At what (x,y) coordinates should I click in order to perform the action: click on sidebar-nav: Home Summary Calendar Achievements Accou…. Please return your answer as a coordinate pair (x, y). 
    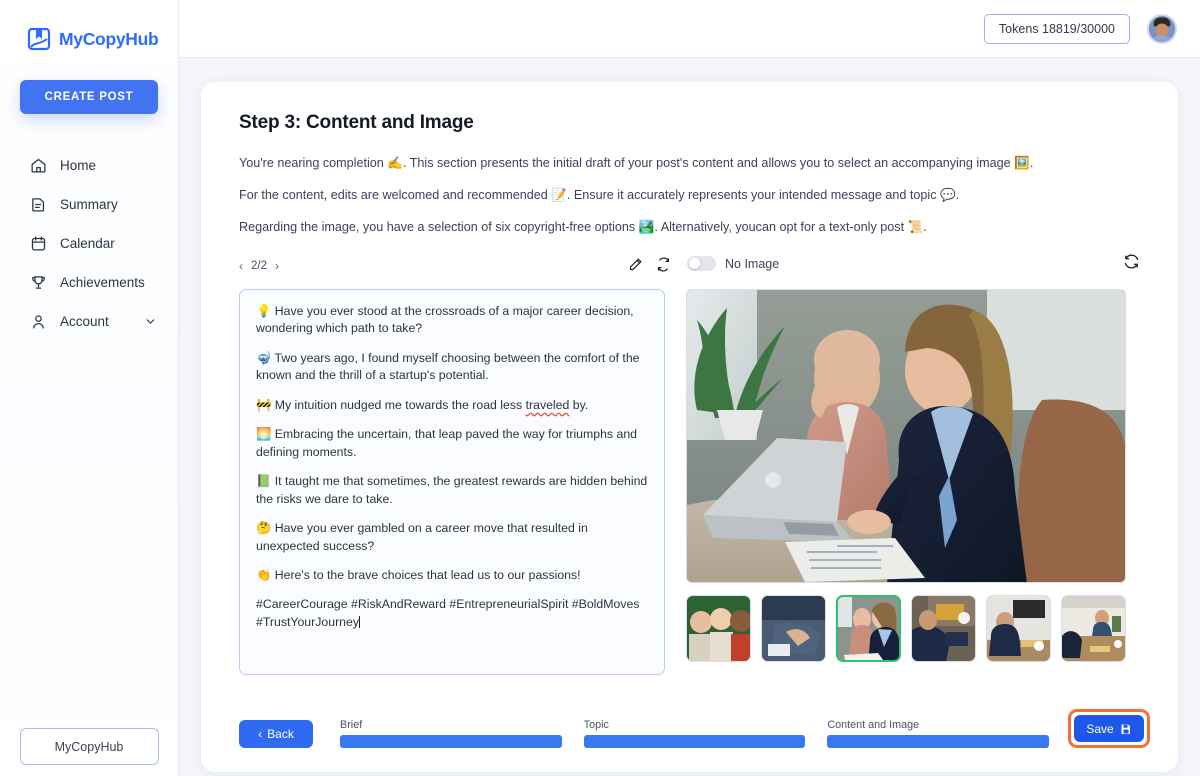
    Looking at the image, I should click on (89, 243).